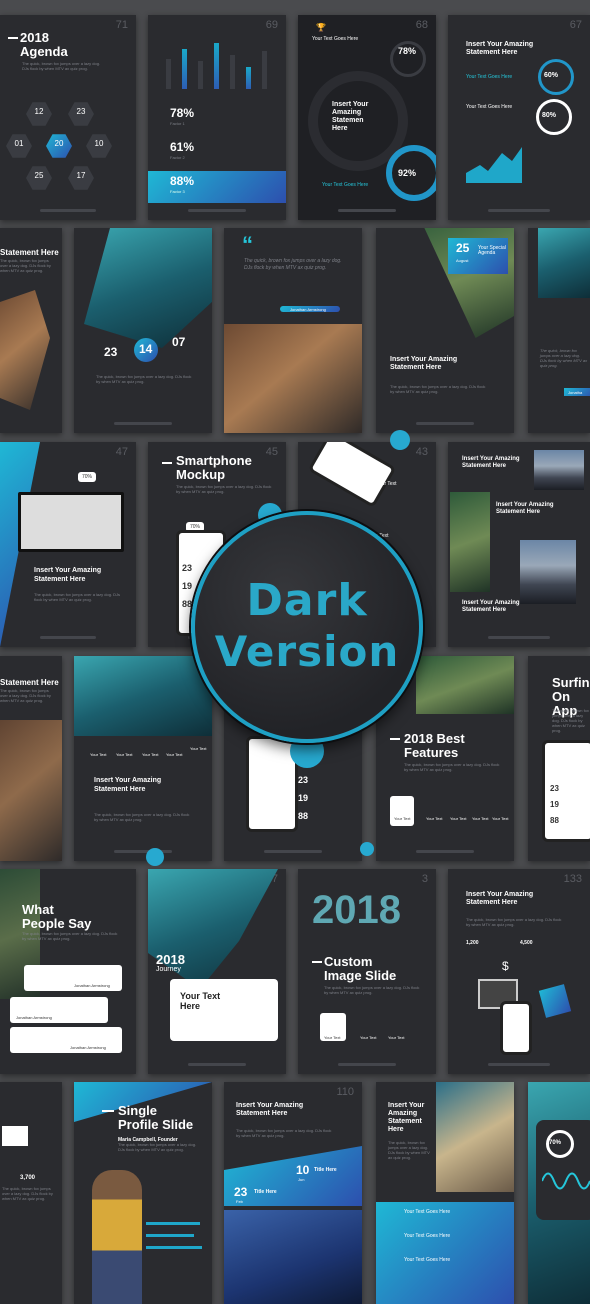 The image size is (590, 1304). What do you see at coordinates (148, 288) in the screenshot?
I see `fern-image` at bounding box center [148, 288].